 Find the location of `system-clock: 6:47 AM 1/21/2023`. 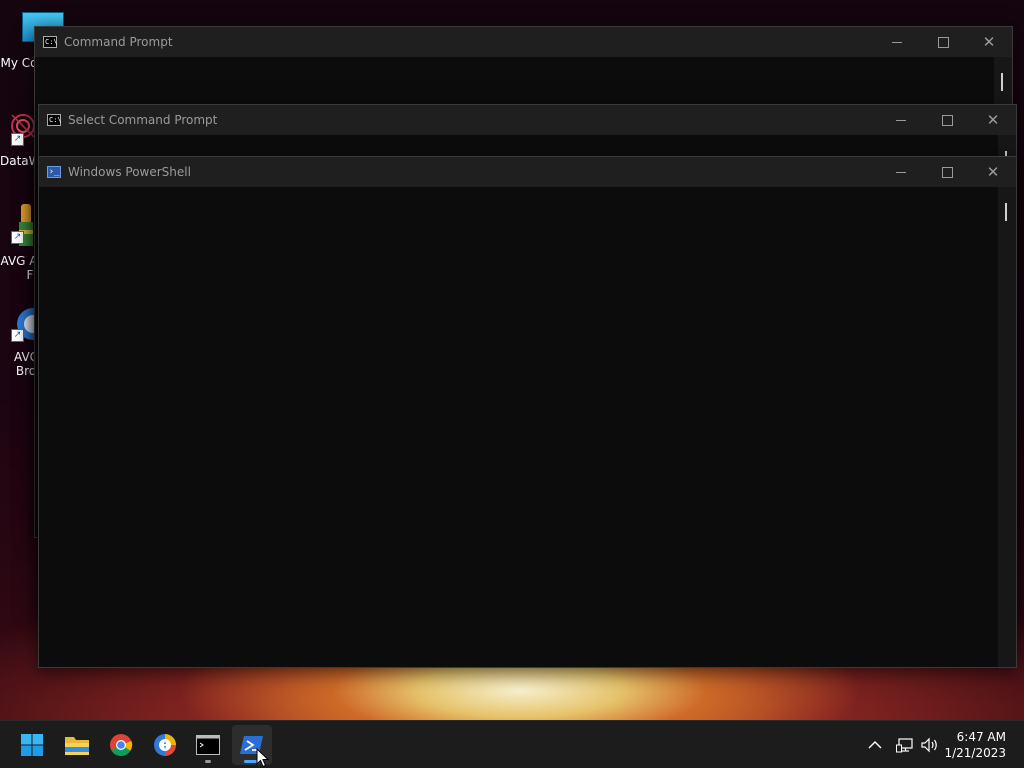

system-clock: 6:47 AM 1/21/2023 is located at coordinates (975, 745).